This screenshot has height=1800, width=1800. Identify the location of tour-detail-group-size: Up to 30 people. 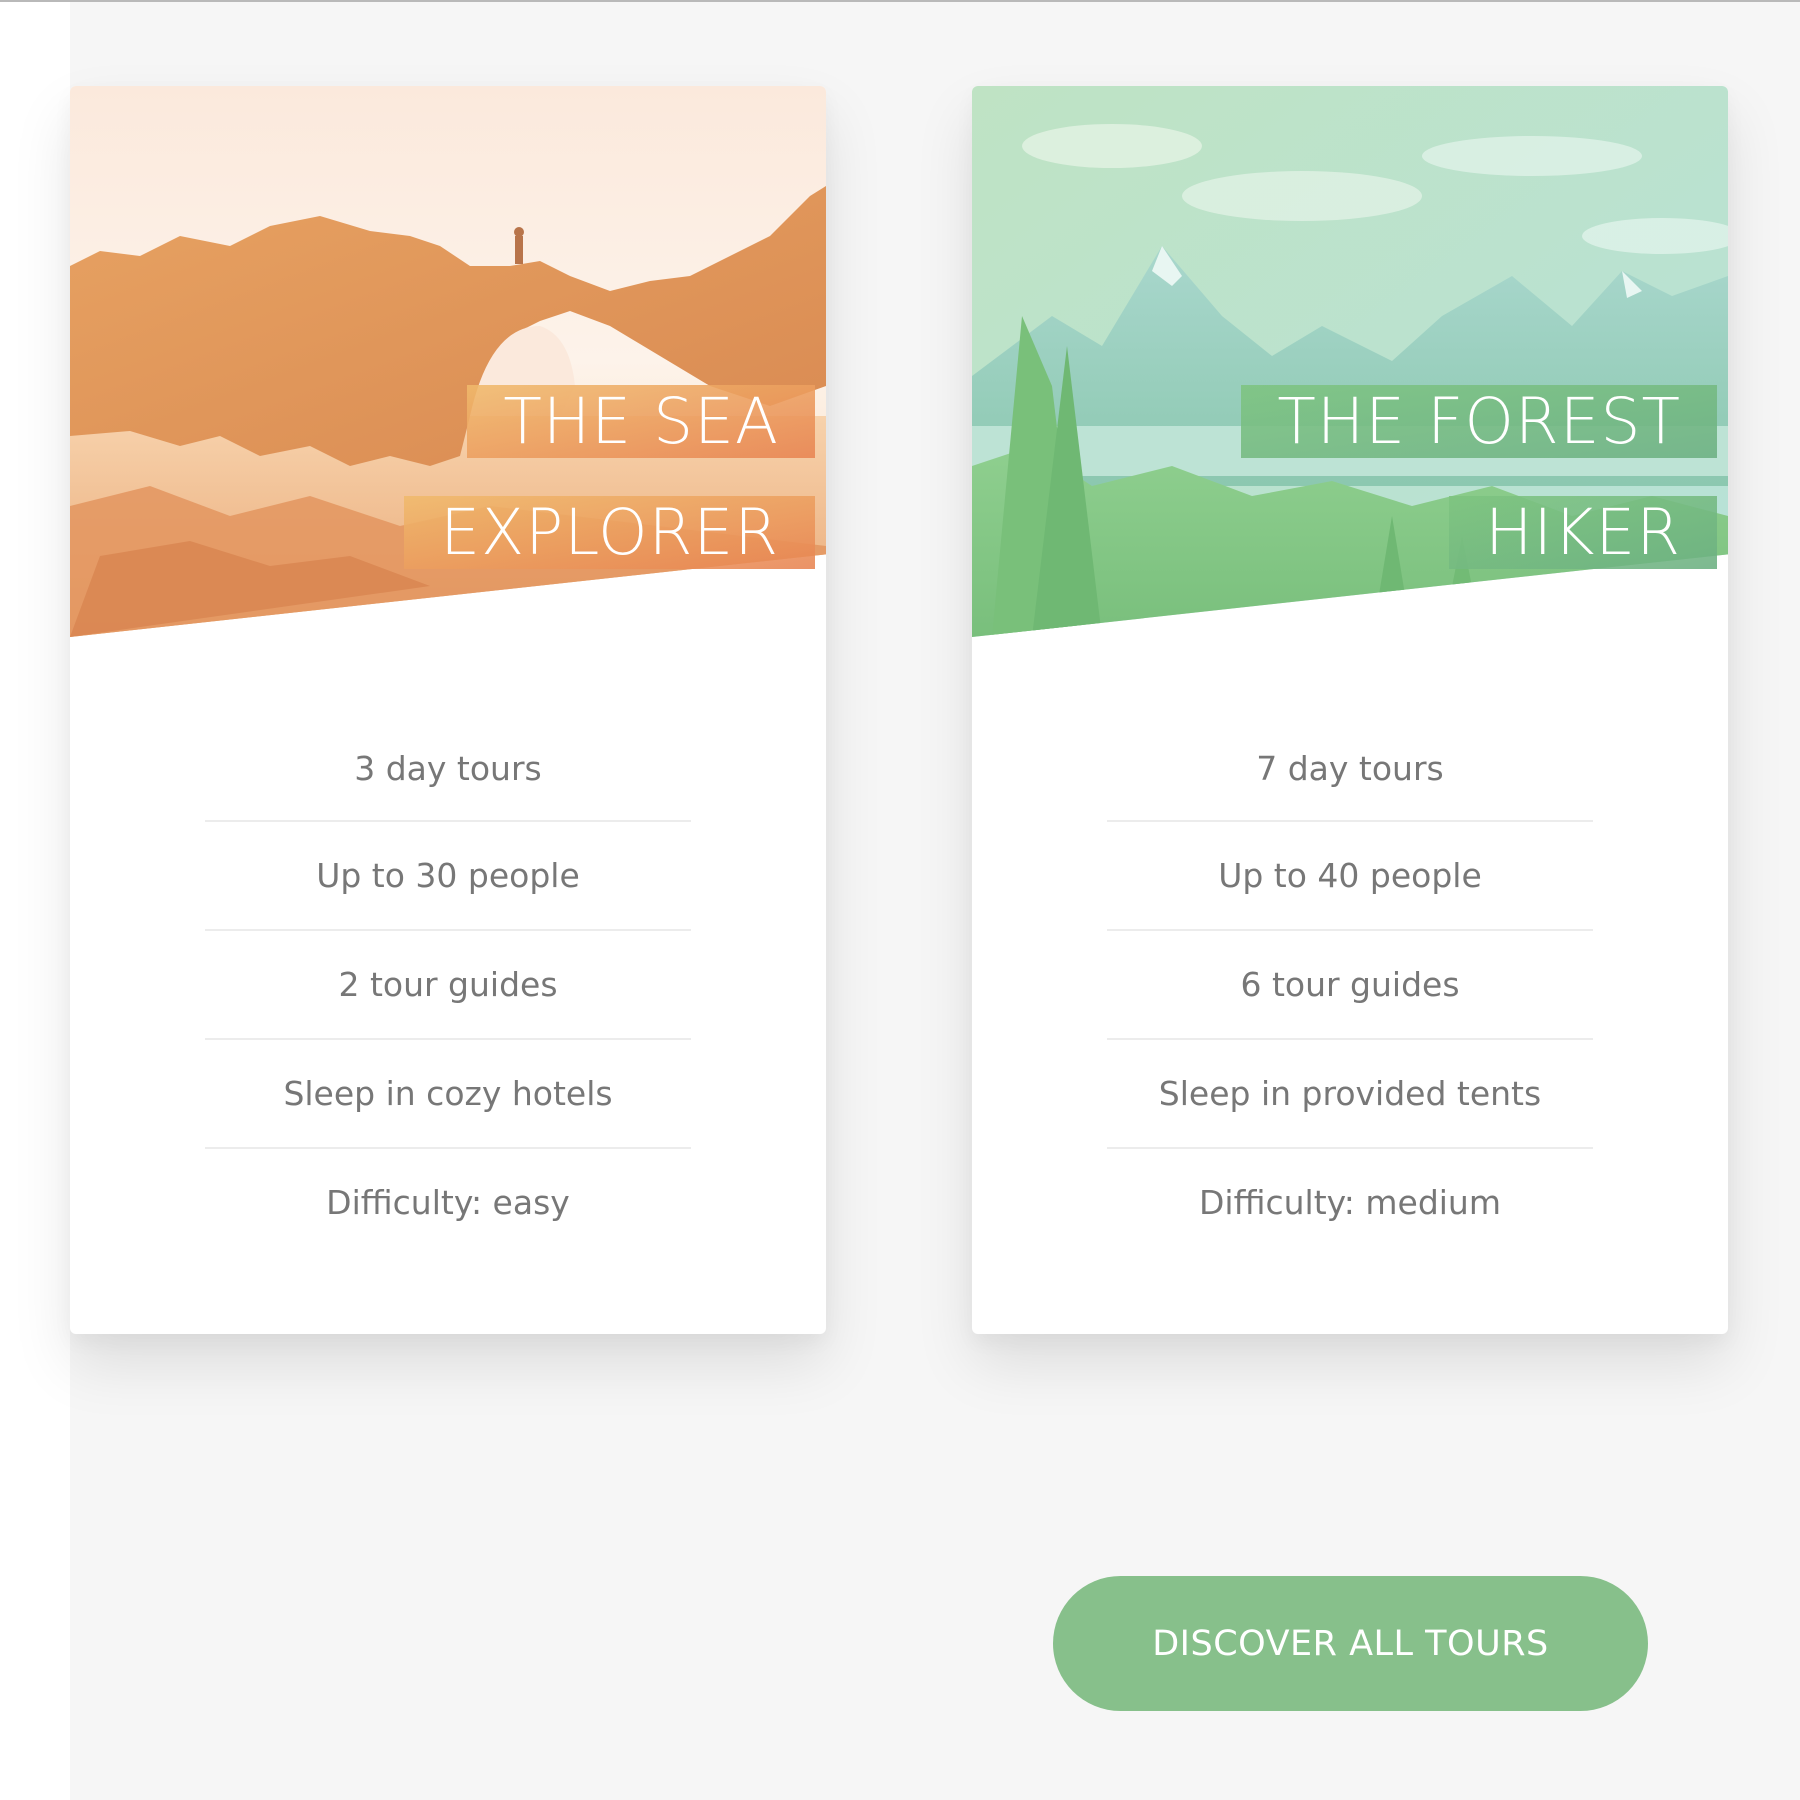
(448, 876).